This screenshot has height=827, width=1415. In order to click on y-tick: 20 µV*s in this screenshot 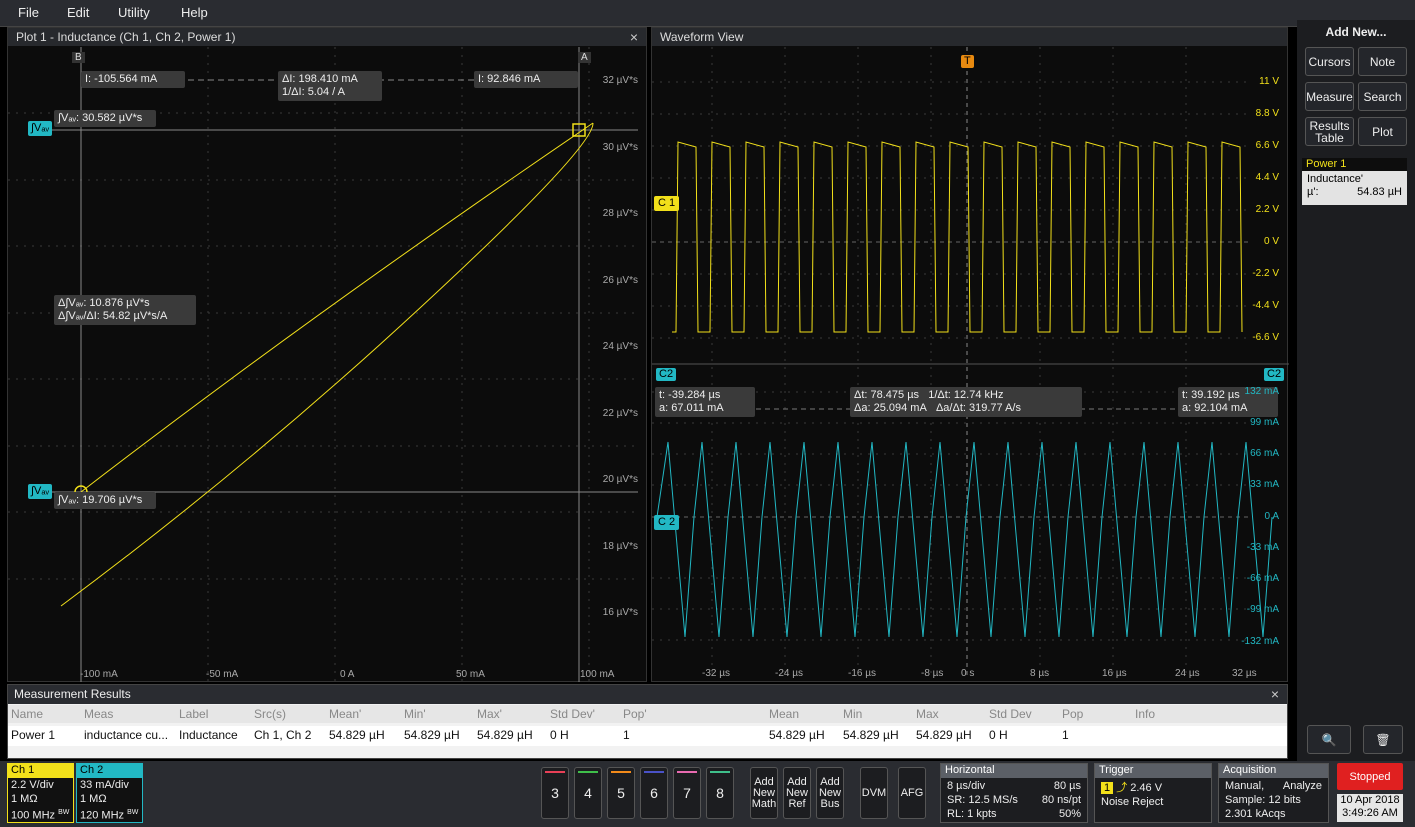, I will do `click(620, 479)`.